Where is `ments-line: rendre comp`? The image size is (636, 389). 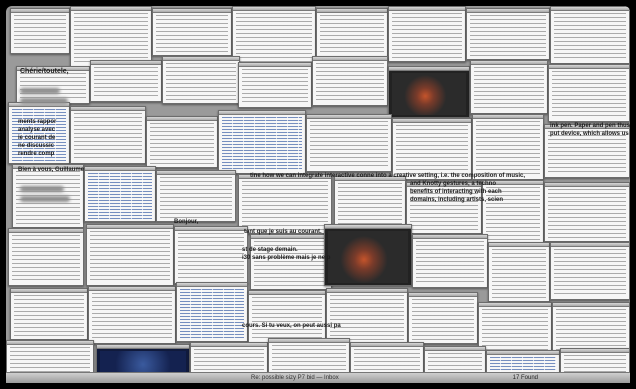 ments-line: rendre comp is located at coordinates (36, 154).